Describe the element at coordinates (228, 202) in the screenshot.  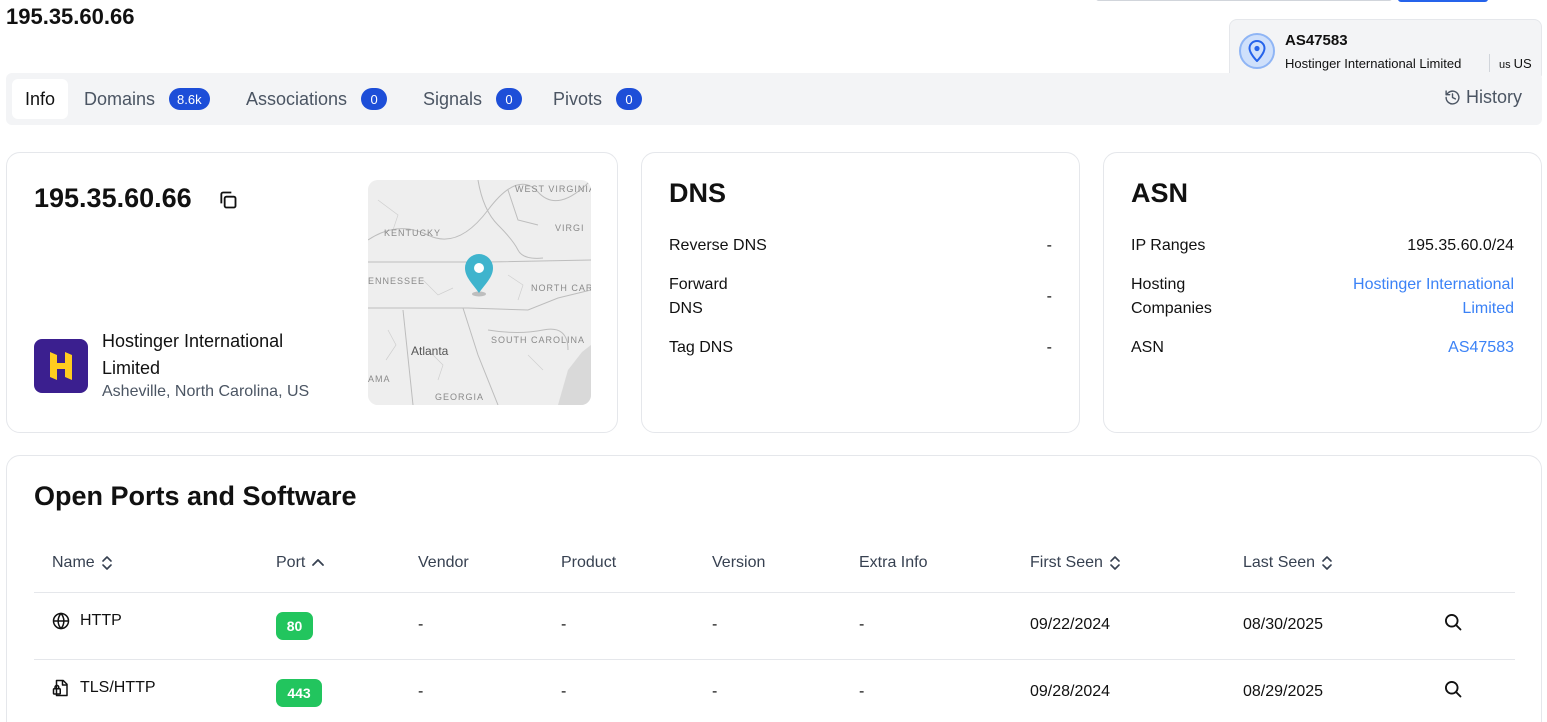
I see `copy-icon` at that location.